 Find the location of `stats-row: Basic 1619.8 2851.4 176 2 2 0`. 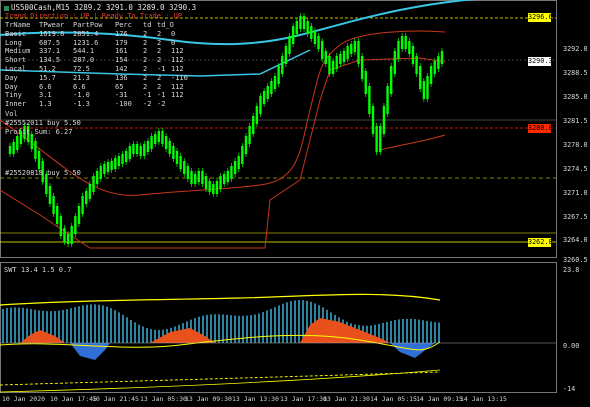

stats-row: Basic 1619.8 2851.4 176 2 2 0 is located at coordinates (98, 34).